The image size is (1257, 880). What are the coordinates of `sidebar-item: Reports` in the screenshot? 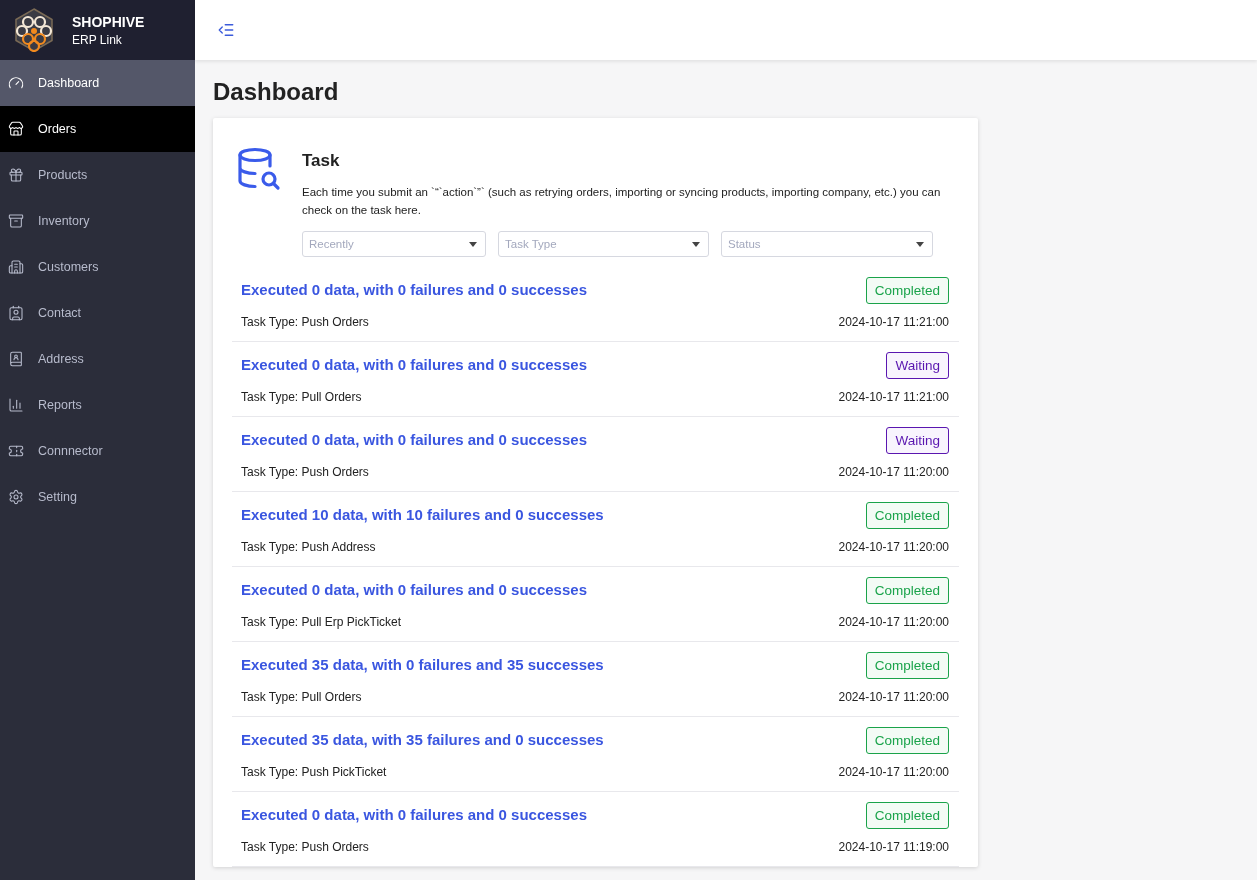 It's located at (97, 405).